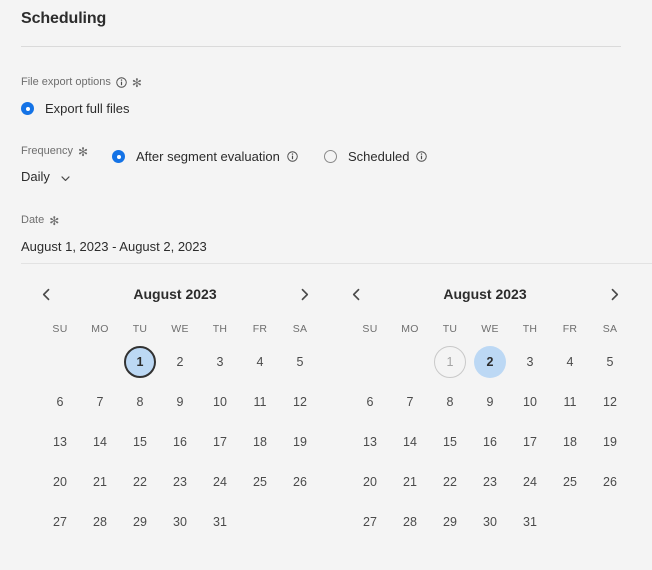 Image resolution: width=652 pixels, height=570 pixels. Describe the element at coordinates (114, 246) in the screenshot. I see `date-range-value: August 1, 2023 - August 2, 2023` at that location.